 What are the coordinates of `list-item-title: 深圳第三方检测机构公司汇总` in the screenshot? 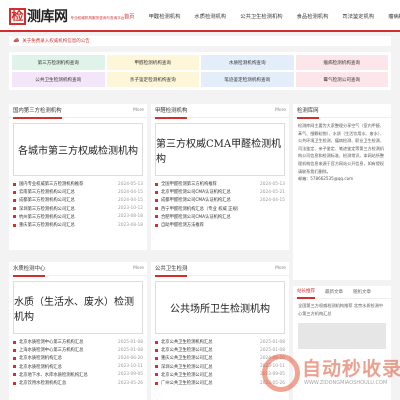 It's located at (47, 209).